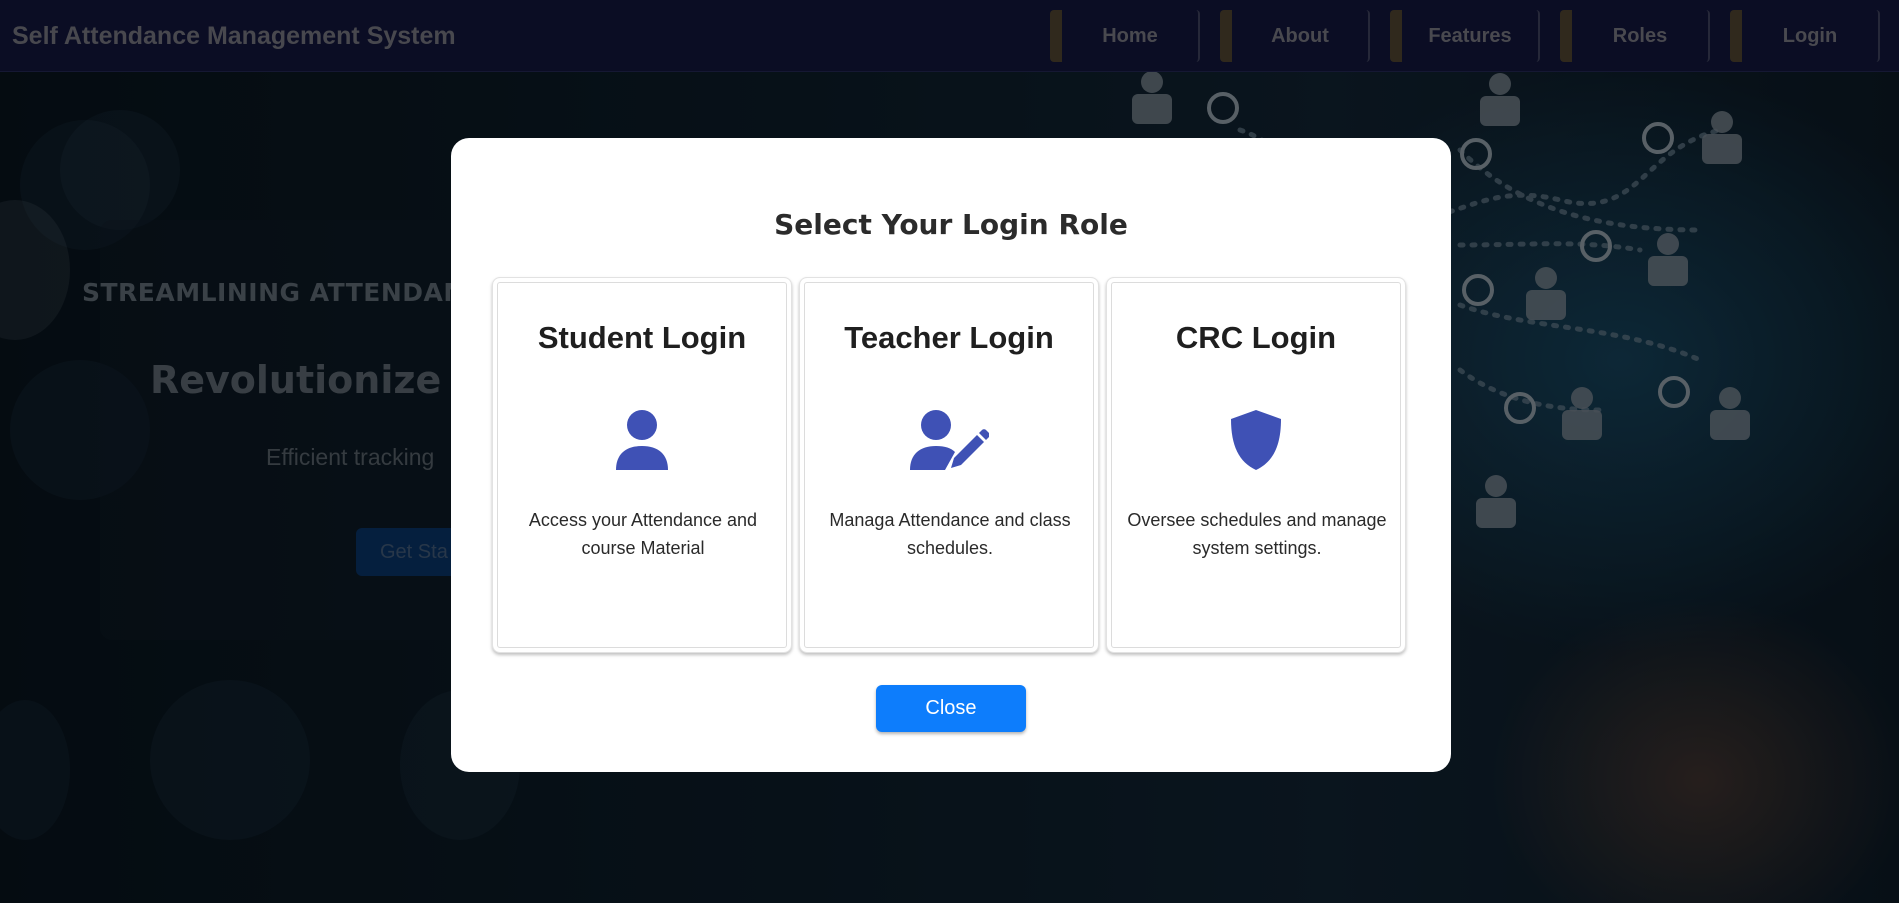 This screenshot has height=903, width=1899. Describe the element at coordinates (949, 337) in the screenshot. I see `card-title: Teacher Login` at that location.